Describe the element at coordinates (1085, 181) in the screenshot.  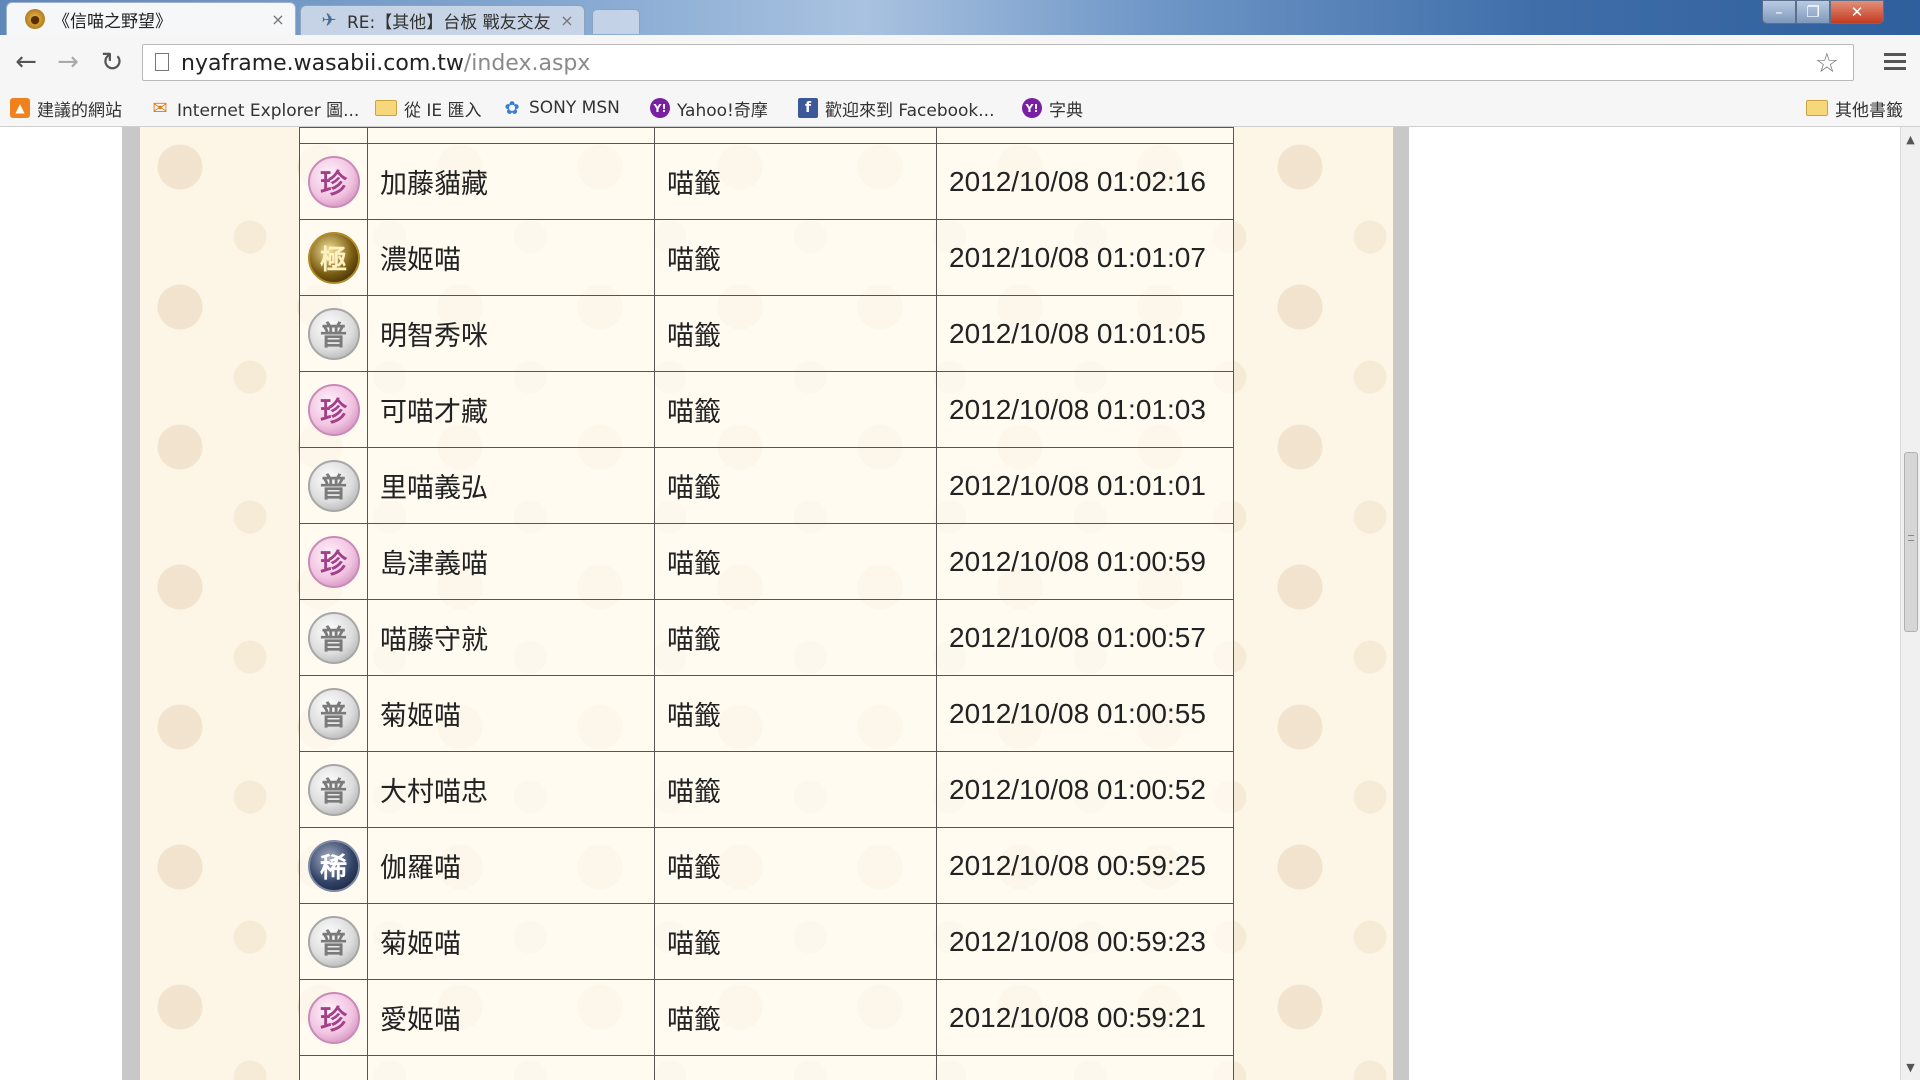
I see `acquired-time: 2012/10/08 01:02:16` at that location.